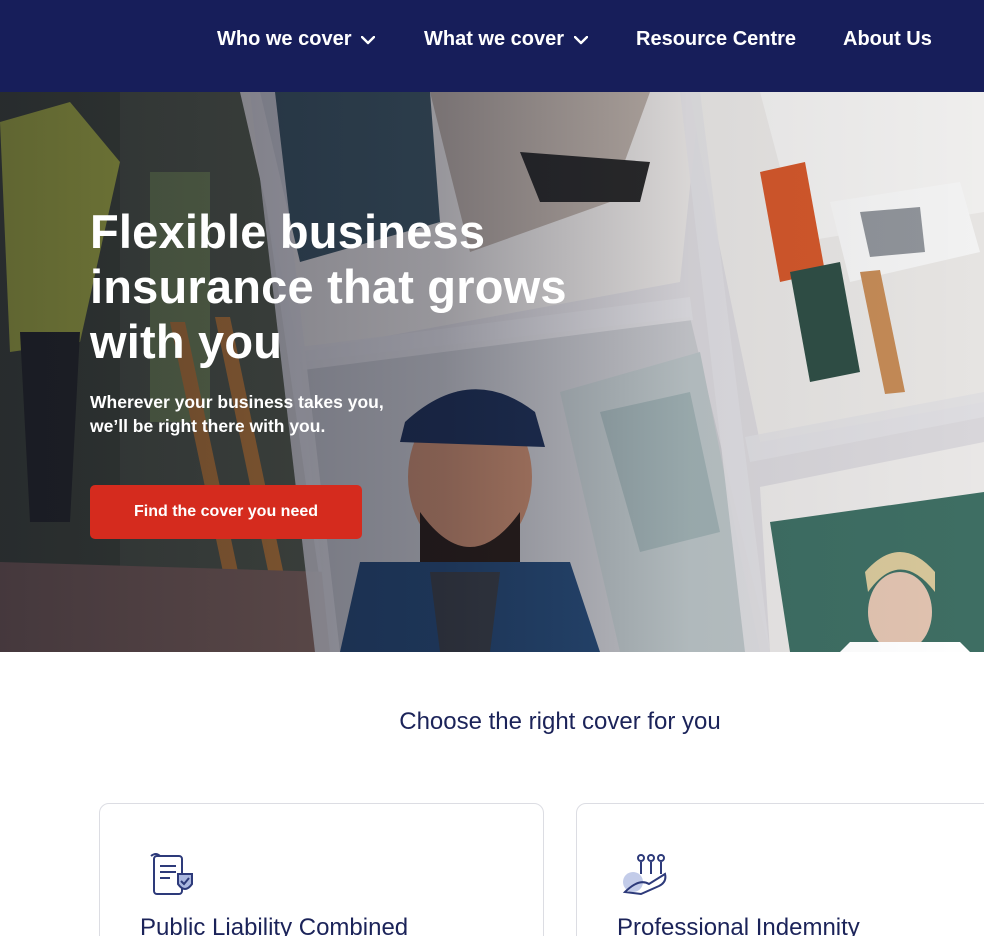 The image size is (984, 936). What do you see at coordinates (560, 721) in the screenshot?
I see `cover-section-title: Choose the right cover for you` at bounding box center [560, 721].